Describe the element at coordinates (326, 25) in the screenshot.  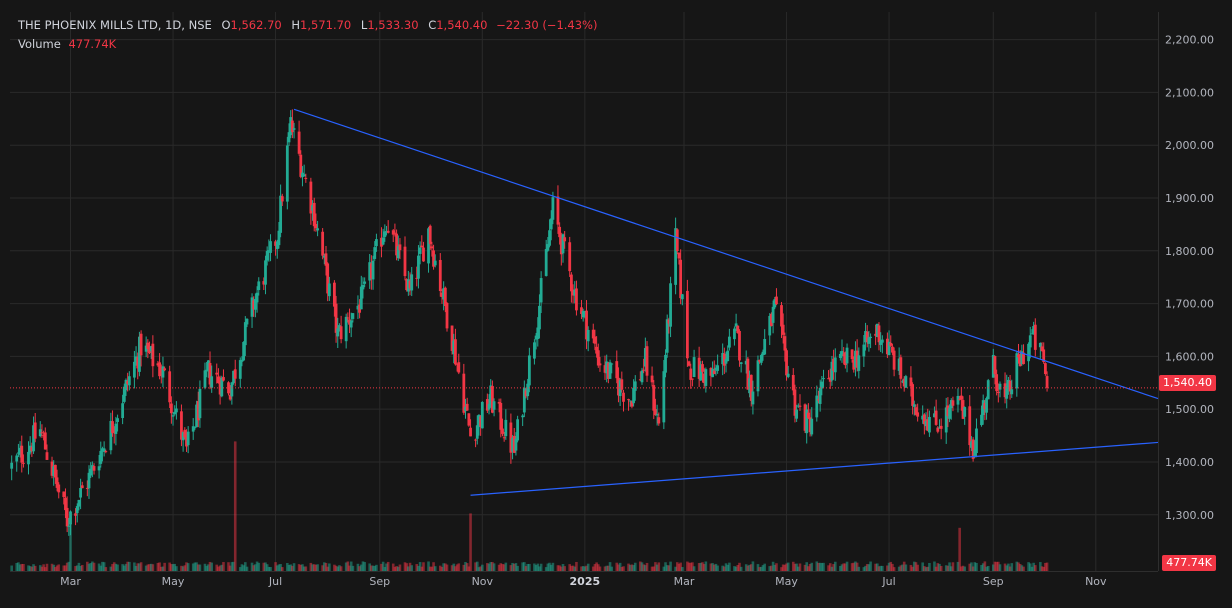
I see `high-value: 1,571.70` at that location.